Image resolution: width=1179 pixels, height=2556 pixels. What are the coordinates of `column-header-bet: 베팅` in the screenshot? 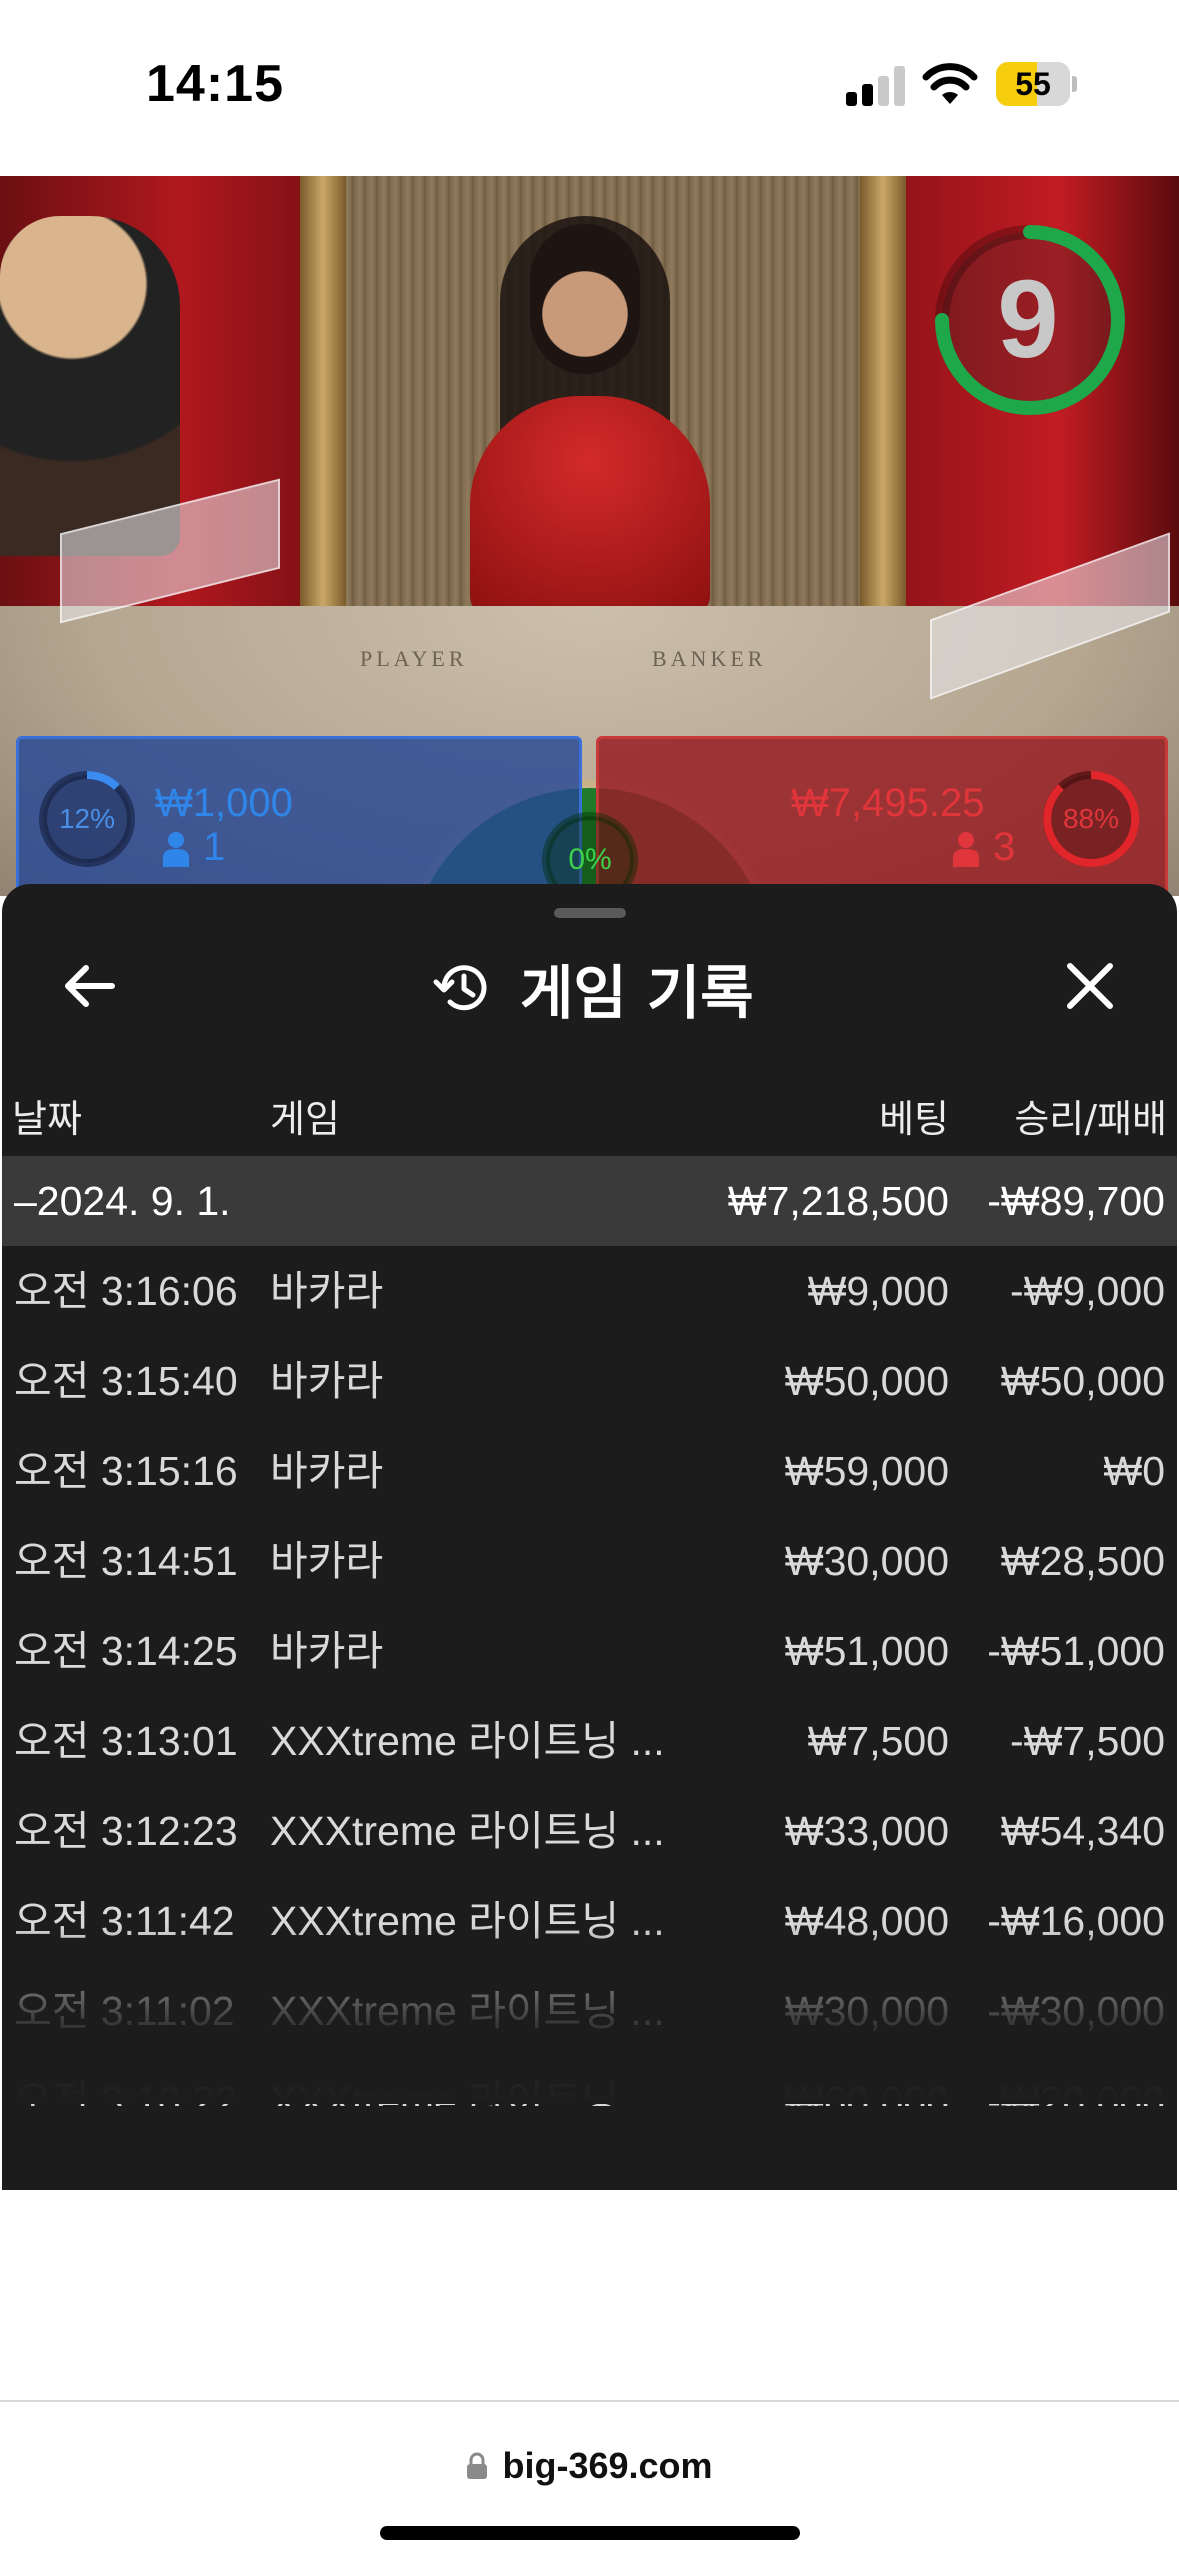 It's located at (914, 1119).